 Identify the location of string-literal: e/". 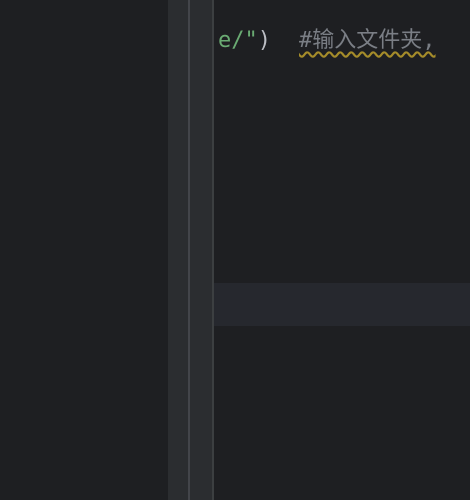
(238, 40).